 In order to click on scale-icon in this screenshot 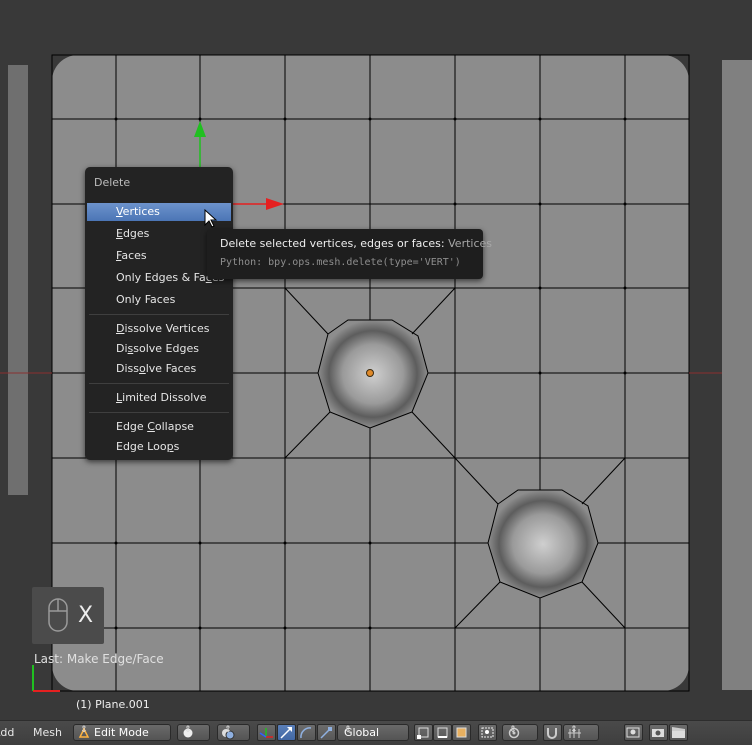, I will do `click(326, 733)`.